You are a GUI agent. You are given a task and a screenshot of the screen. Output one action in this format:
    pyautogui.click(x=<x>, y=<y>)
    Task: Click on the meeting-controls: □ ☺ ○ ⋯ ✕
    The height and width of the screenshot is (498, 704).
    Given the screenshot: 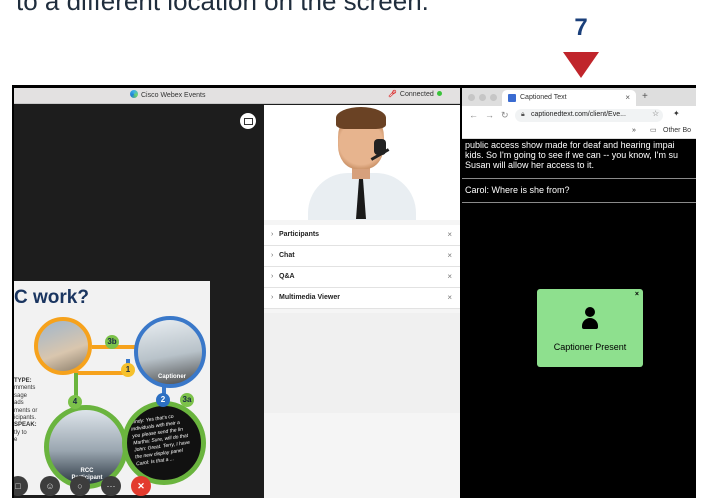 What is the action you would take?
    pyautogui.click(x=139, y=487)
    